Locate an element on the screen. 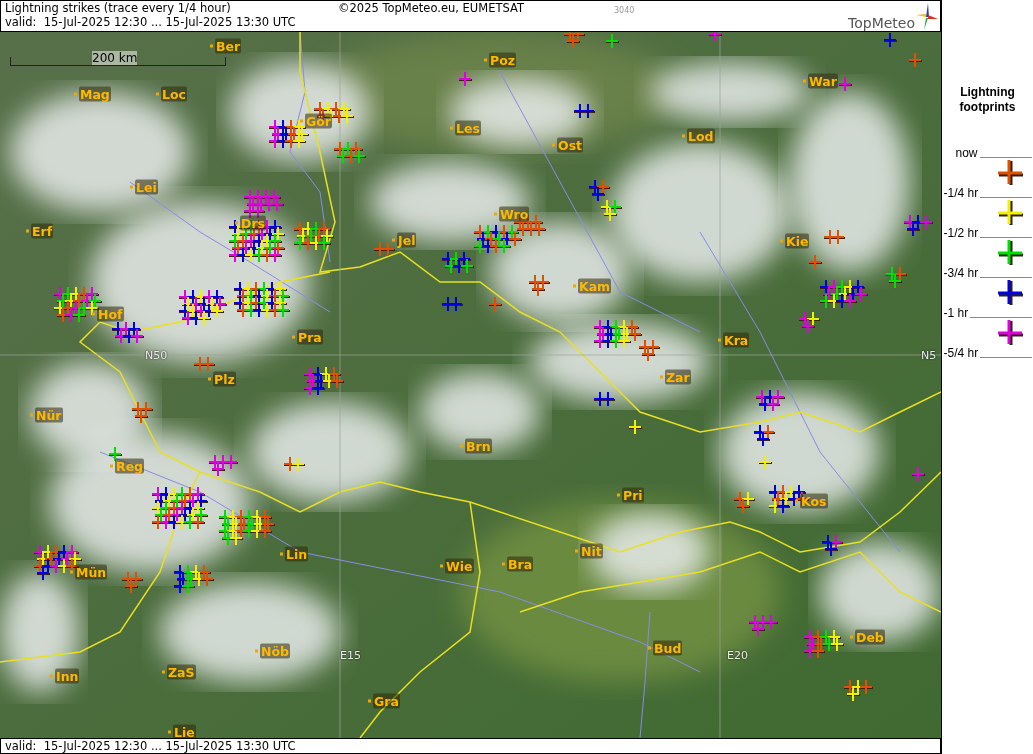  city-label: Lod is located at coordinates (701, 136).